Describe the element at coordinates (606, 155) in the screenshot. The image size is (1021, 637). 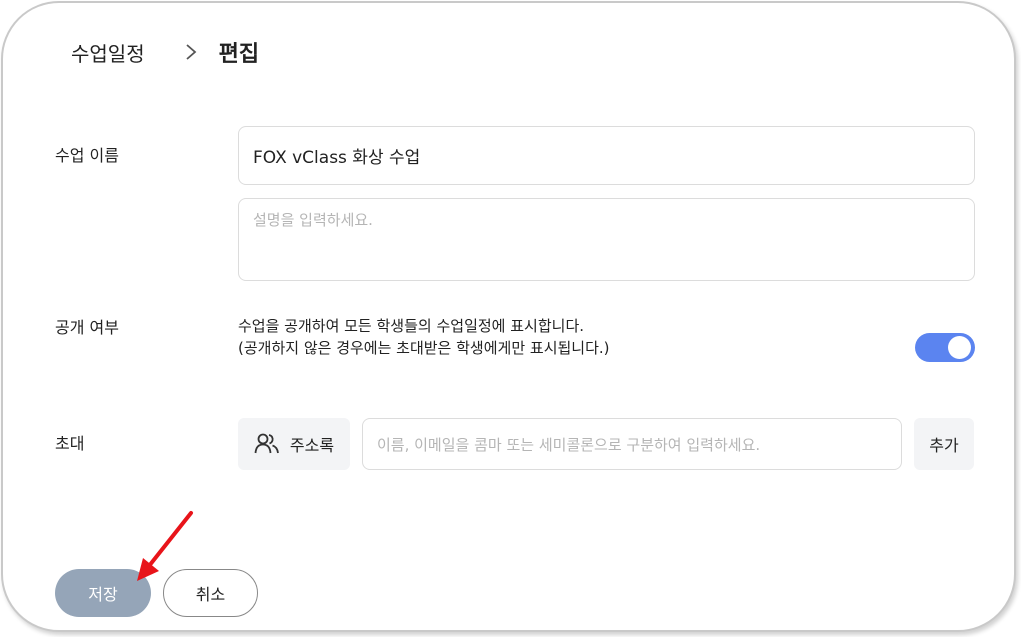
I see `class-name-input: FOX vClass 화상 수업` at that location.